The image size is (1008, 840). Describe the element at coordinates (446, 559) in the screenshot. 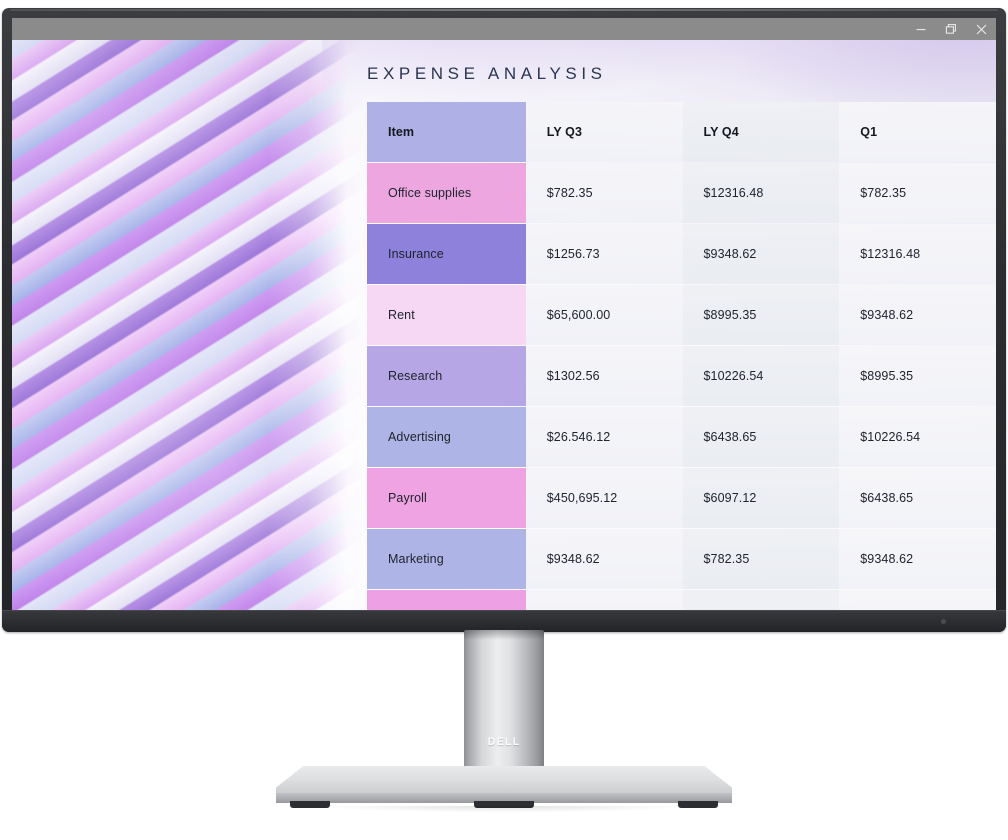

I see `cell-item: Marketing` at that location.